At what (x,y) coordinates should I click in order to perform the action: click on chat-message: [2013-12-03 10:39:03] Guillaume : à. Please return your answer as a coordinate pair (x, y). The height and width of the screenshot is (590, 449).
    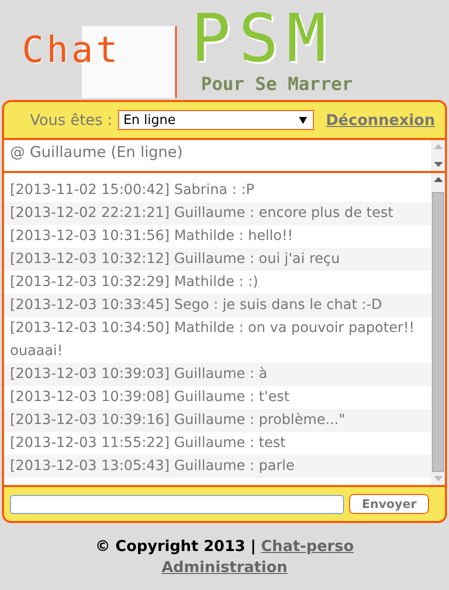
    Looking at the image, I should click on (217, 374).